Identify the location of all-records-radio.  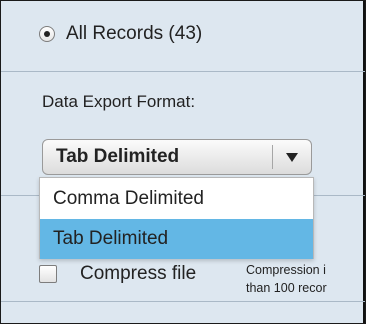
(47, 34).